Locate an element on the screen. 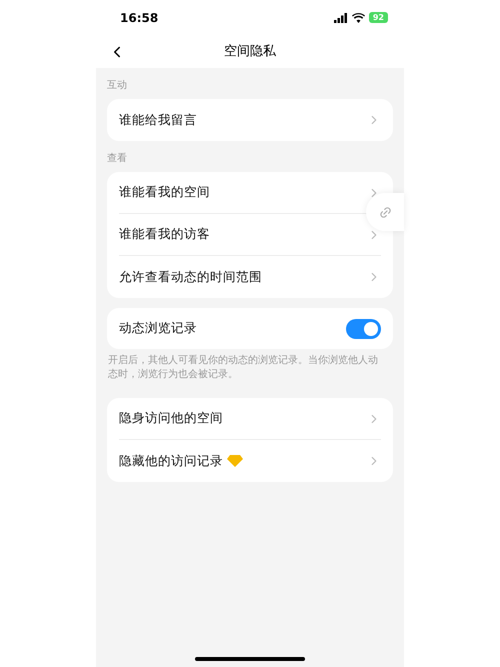 This screenshot has height=667, width=500. status-time: 16:58 is located at coordinates (139, 18).